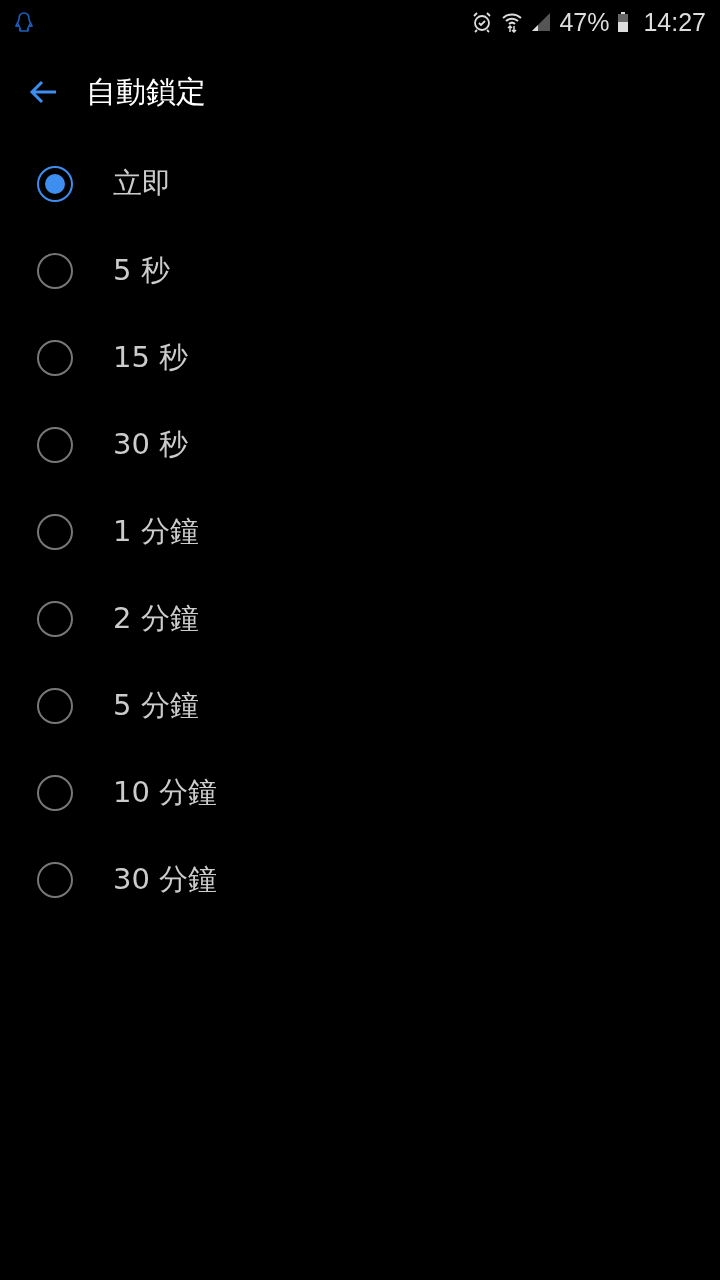 The width and height of the screenshot is (720, 1280). I want to click on battery-percent: 47%, so click(584, 22).